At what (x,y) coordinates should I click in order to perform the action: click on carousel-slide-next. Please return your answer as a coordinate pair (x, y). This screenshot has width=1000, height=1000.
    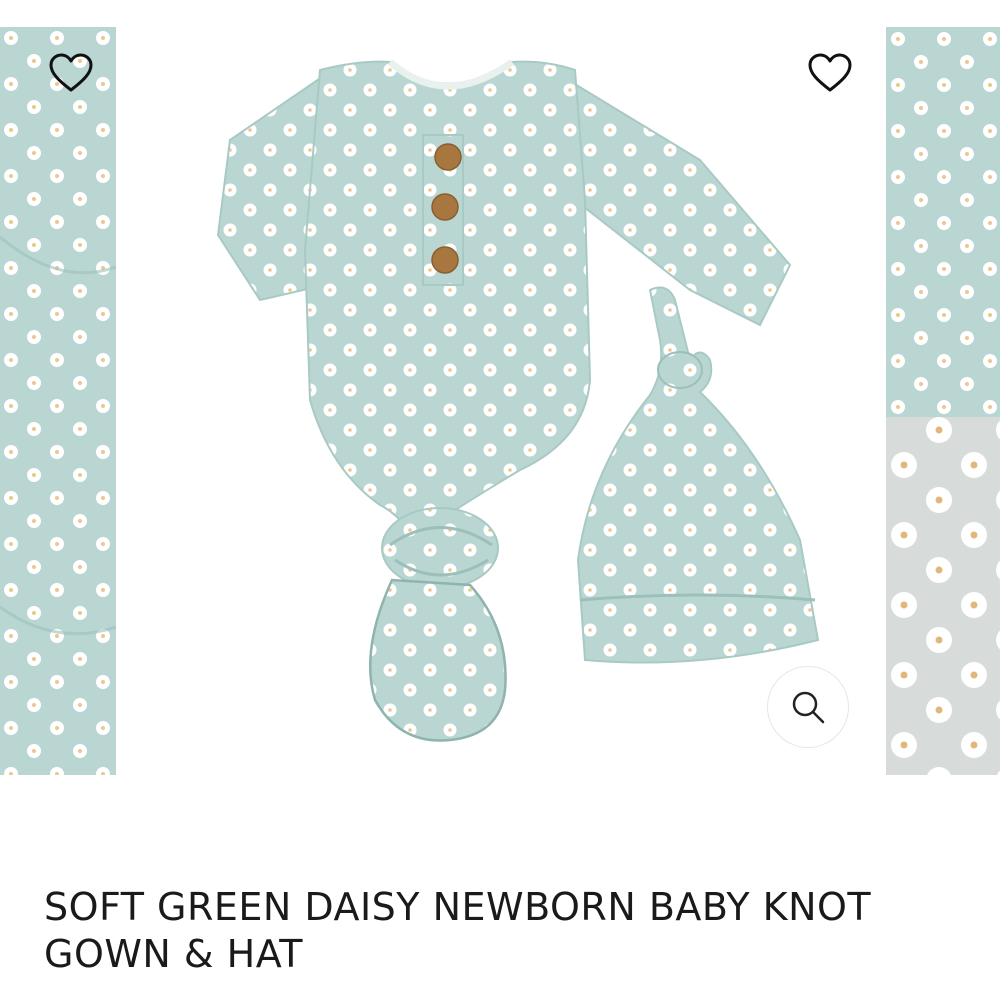
    Looking at the image, I should click on (943, 401).